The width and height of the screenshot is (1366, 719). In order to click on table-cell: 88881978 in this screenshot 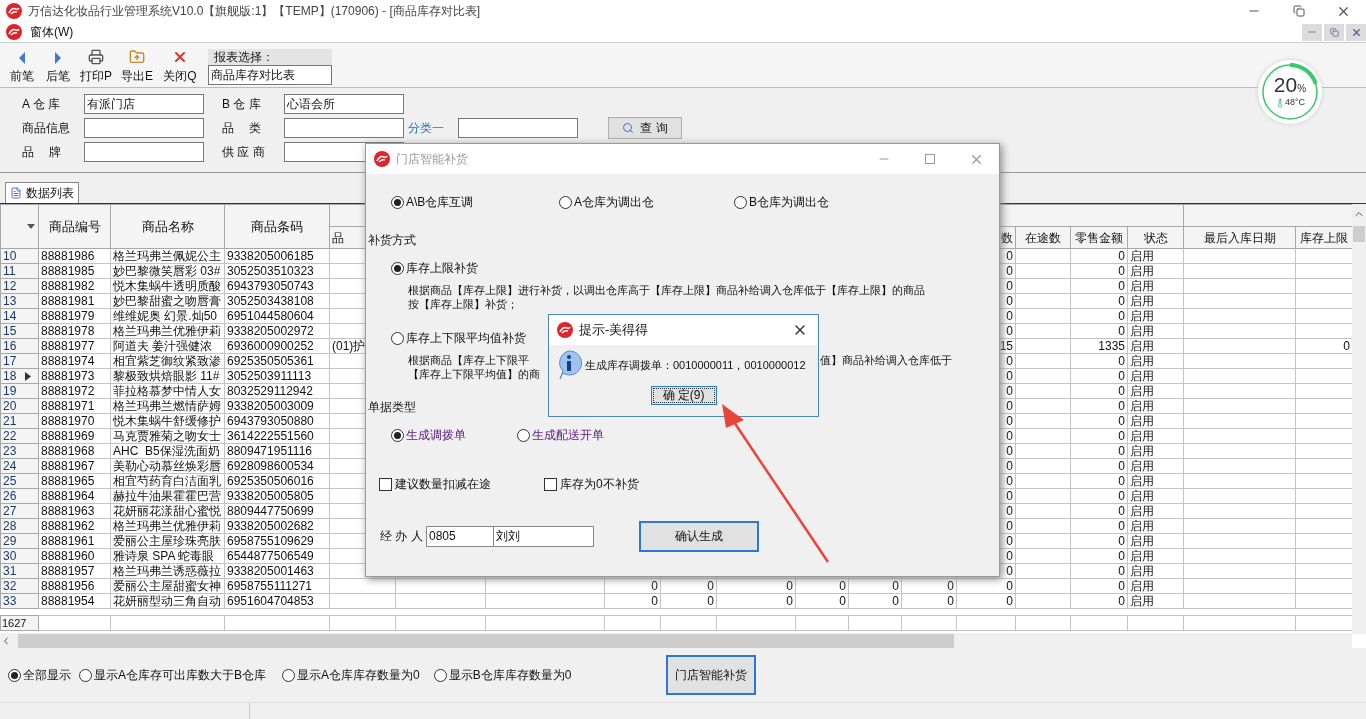, I will do `click(74, 331)`.